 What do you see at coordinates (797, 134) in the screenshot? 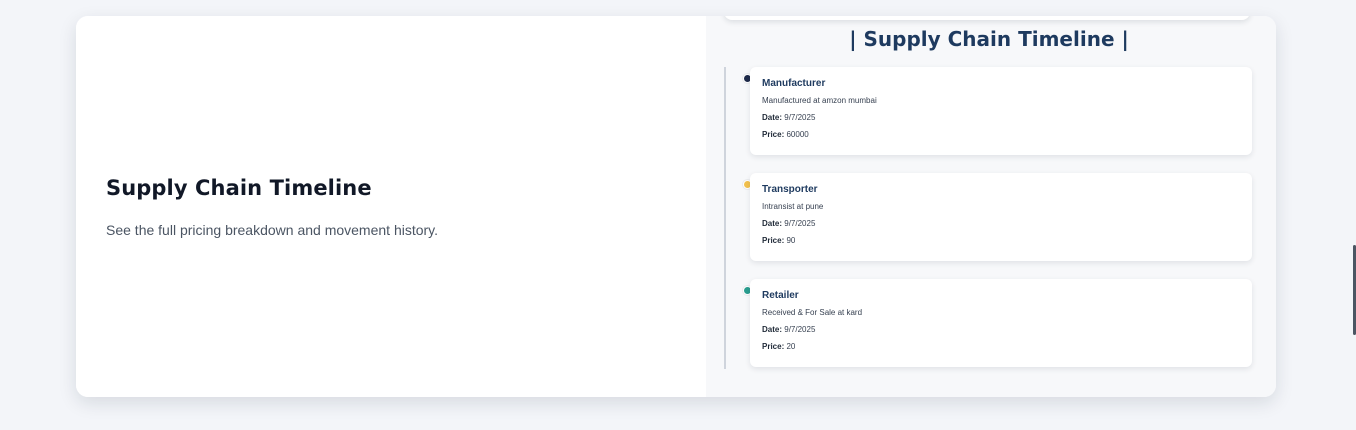
I see `price-value: 60000` at bounding box center [797, 134].